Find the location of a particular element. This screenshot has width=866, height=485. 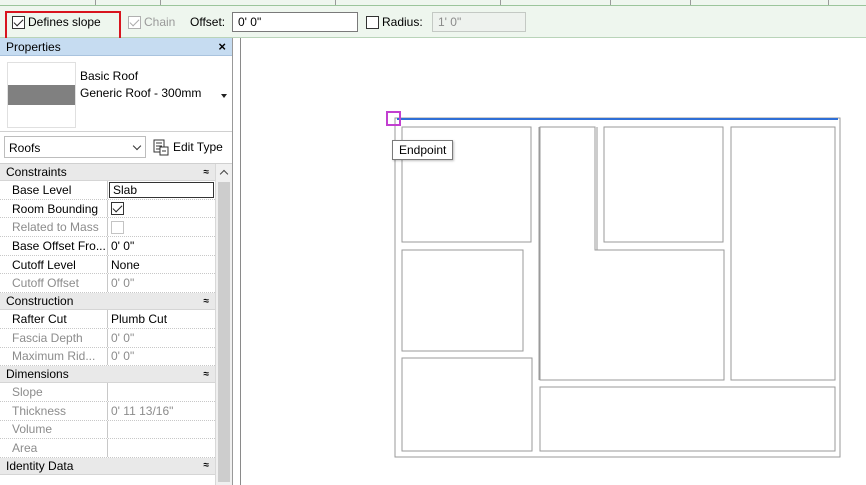

rafter-cut-value: Plumb Cut is located at coordinates (161, 319).